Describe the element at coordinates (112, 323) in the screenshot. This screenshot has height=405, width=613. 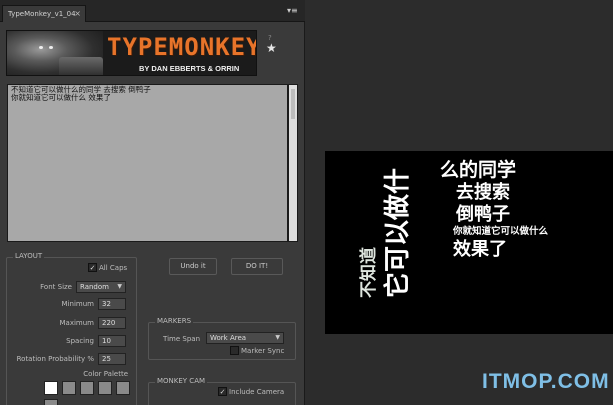
I see `maximum-field: 220` at that location.